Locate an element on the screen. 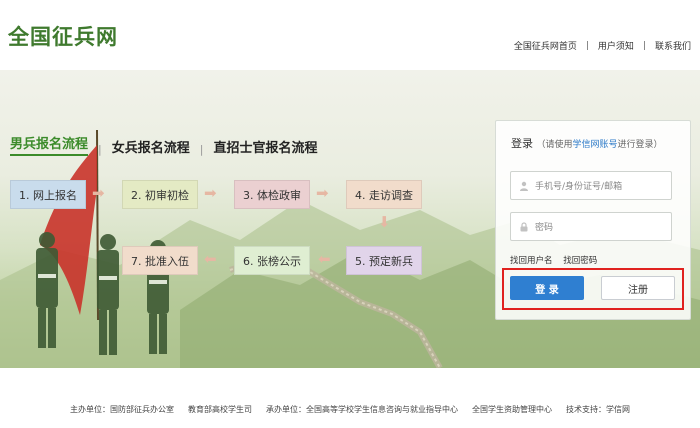 The height and width of the screenshot is (428, 700). tab-female-enlist: 女兵报名流程 is located at coordinates (151, 146).